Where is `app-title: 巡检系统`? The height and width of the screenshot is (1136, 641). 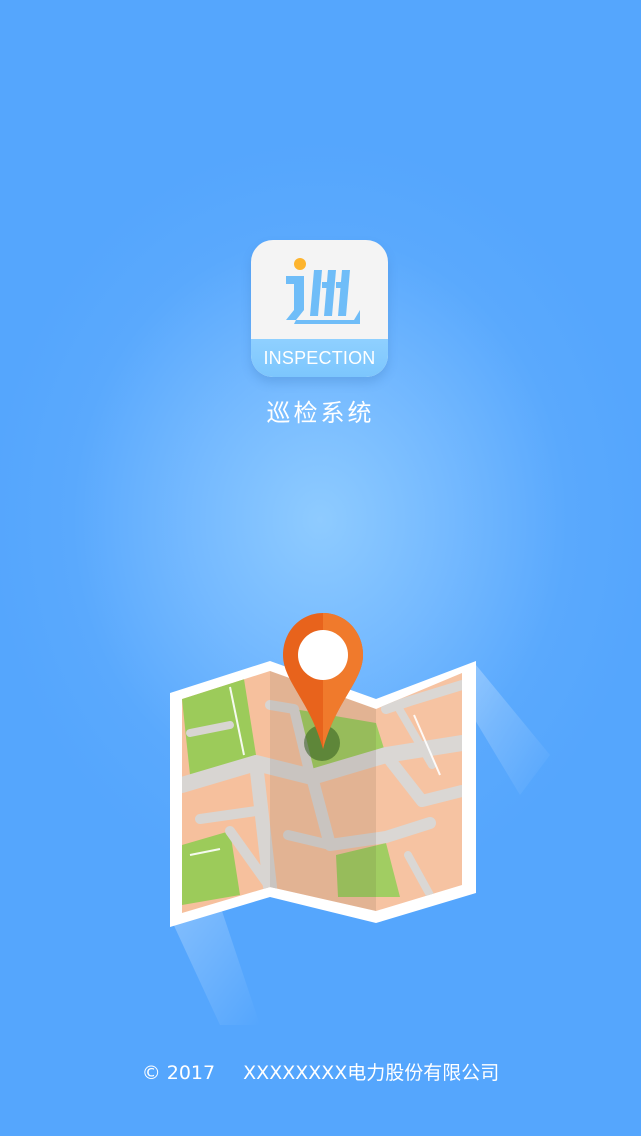
app-title: 巡检系统 is located at coordinates (320, 413).